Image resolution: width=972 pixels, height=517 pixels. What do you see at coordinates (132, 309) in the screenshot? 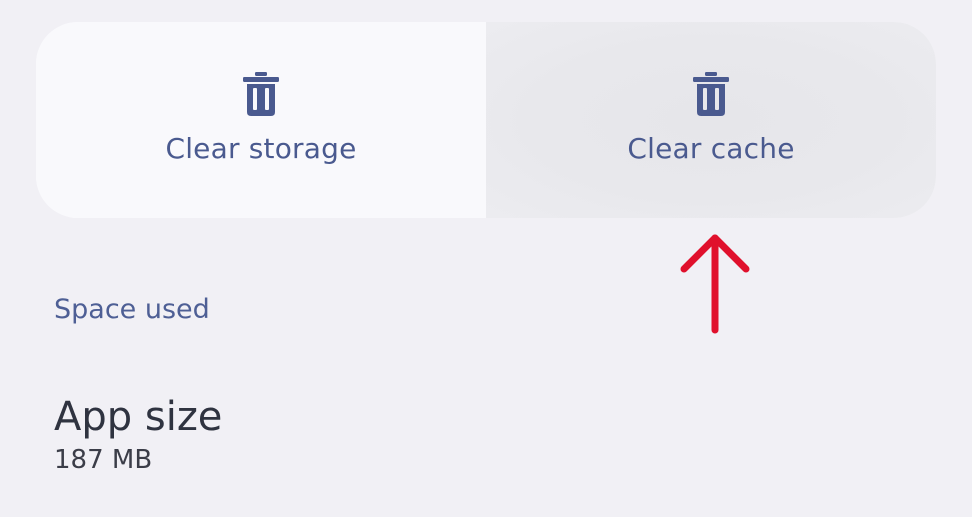
I see `space-used-heading: Space used` at bounding box center [132, 309].